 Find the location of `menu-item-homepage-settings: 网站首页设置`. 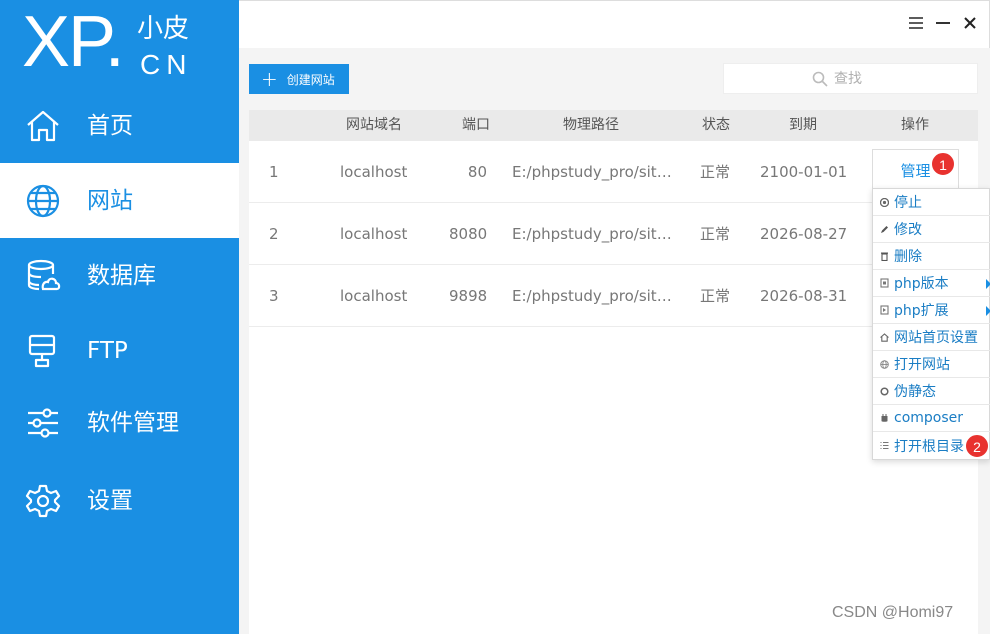

menu-item-homepage-settings: 网站首页设置 is located at coordinates (931, 337).